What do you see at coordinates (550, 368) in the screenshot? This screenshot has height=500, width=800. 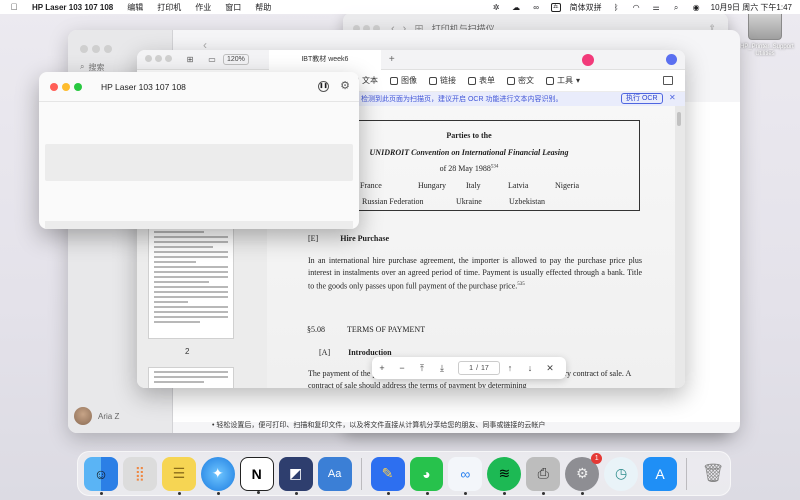 I see `close-icon: ✕` at bounding box center [550, 368].